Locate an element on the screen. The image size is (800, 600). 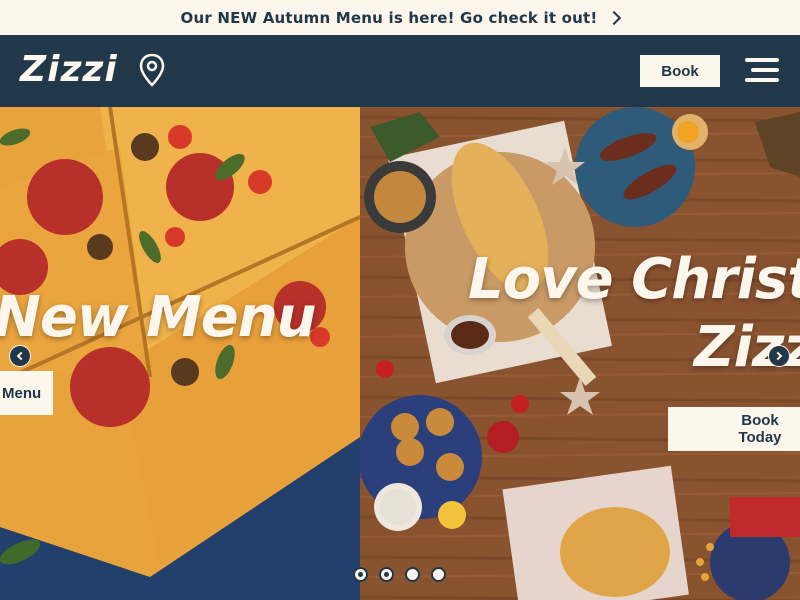
site-header: Zizzi Book is located at coordinates (400, 71).